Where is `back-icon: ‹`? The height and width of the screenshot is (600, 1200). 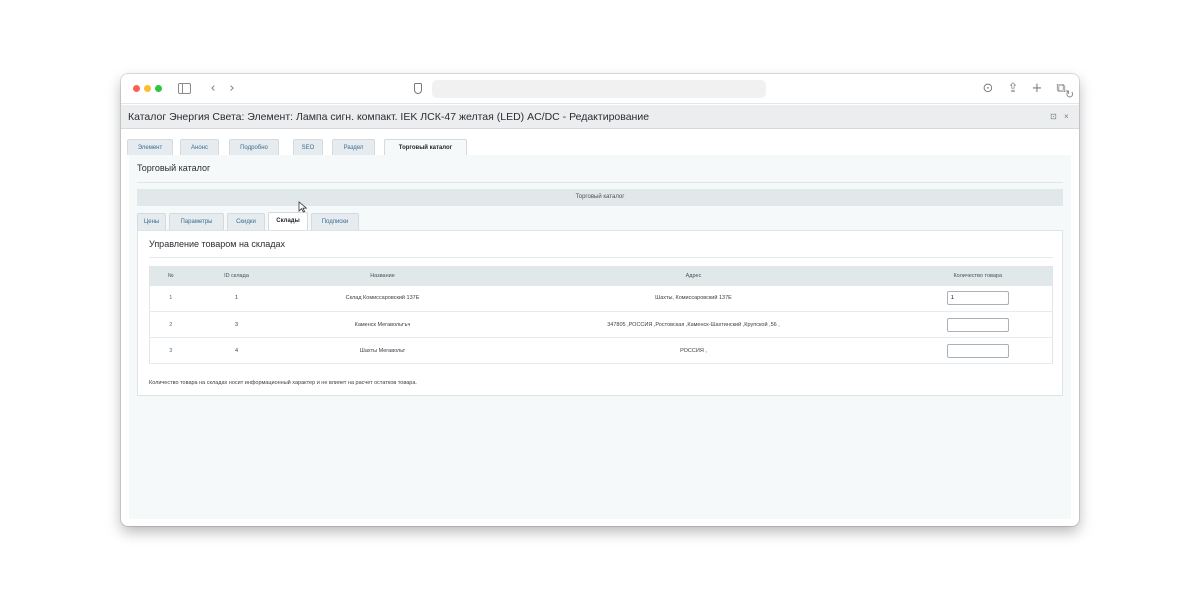
back-icon: ‹ is located at coordinates (213, 89).